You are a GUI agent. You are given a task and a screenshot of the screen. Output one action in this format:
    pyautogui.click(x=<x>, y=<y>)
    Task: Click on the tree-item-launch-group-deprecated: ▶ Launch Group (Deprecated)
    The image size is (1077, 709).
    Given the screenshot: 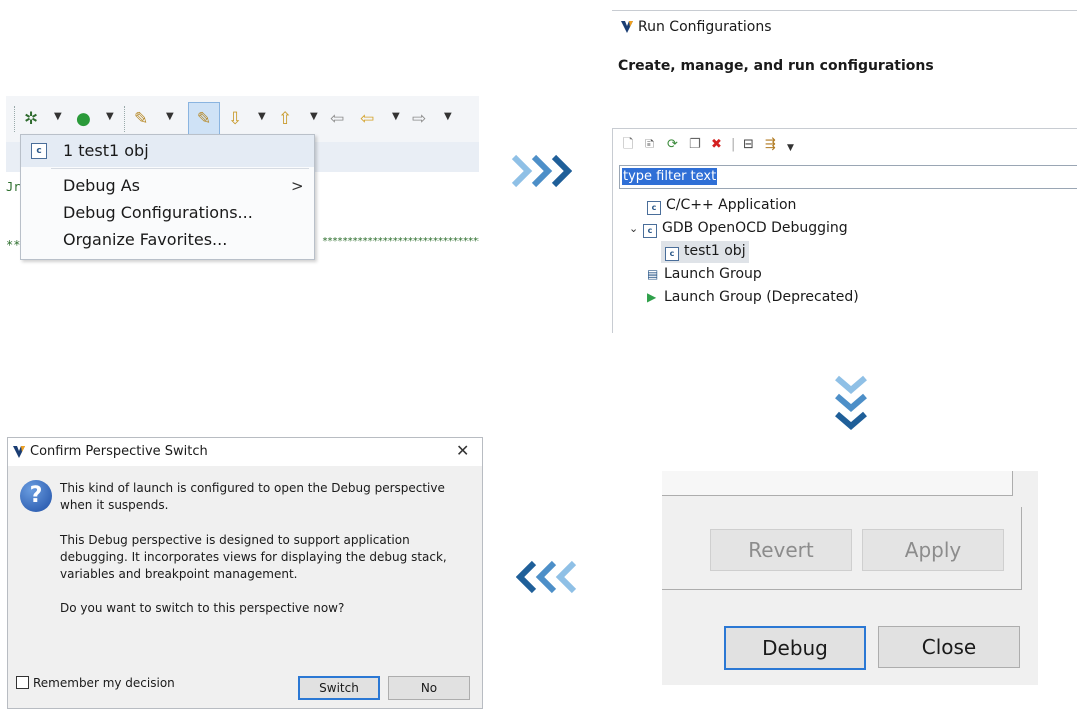 What is the action you would take?
    pyautogui.click(x=753, y=297)
    